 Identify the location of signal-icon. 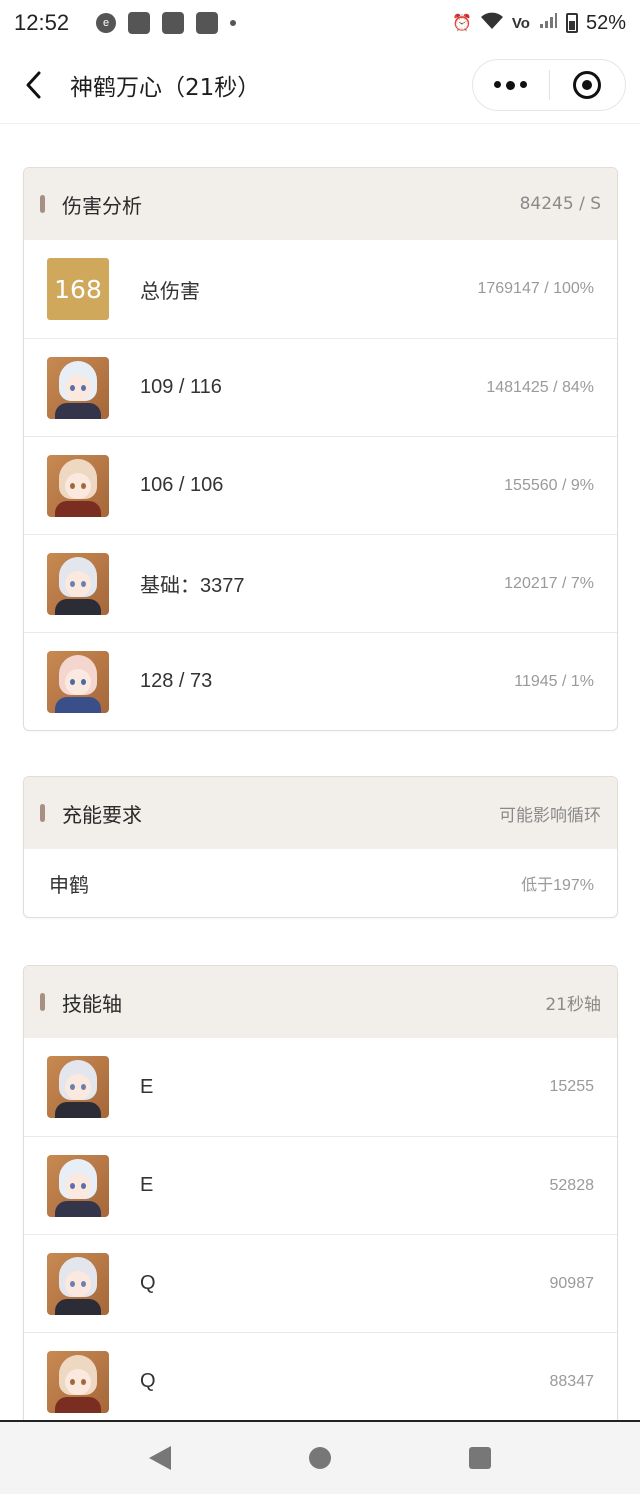
(548, 23).